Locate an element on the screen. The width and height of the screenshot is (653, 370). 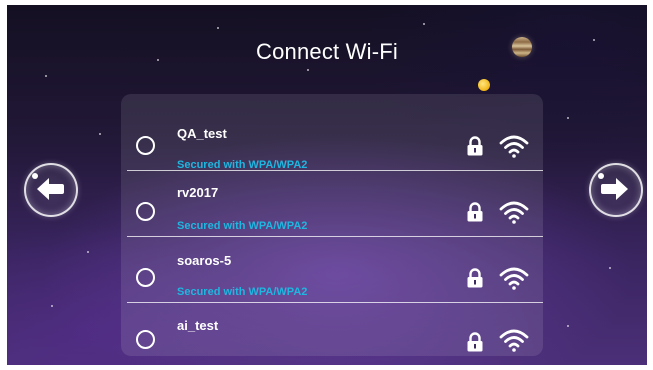
network-ssid: soaros-5 is located at coordinates (204, 260).